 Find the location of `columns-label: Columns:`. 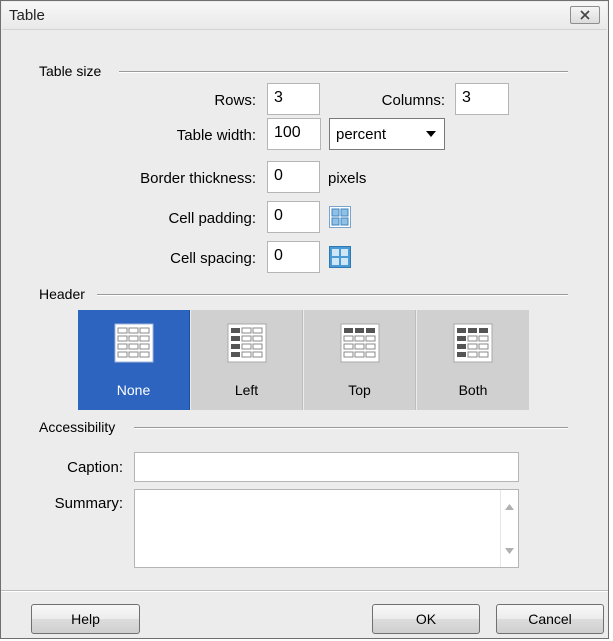

columns-label: Columns: is located at coordinates (413, 100).